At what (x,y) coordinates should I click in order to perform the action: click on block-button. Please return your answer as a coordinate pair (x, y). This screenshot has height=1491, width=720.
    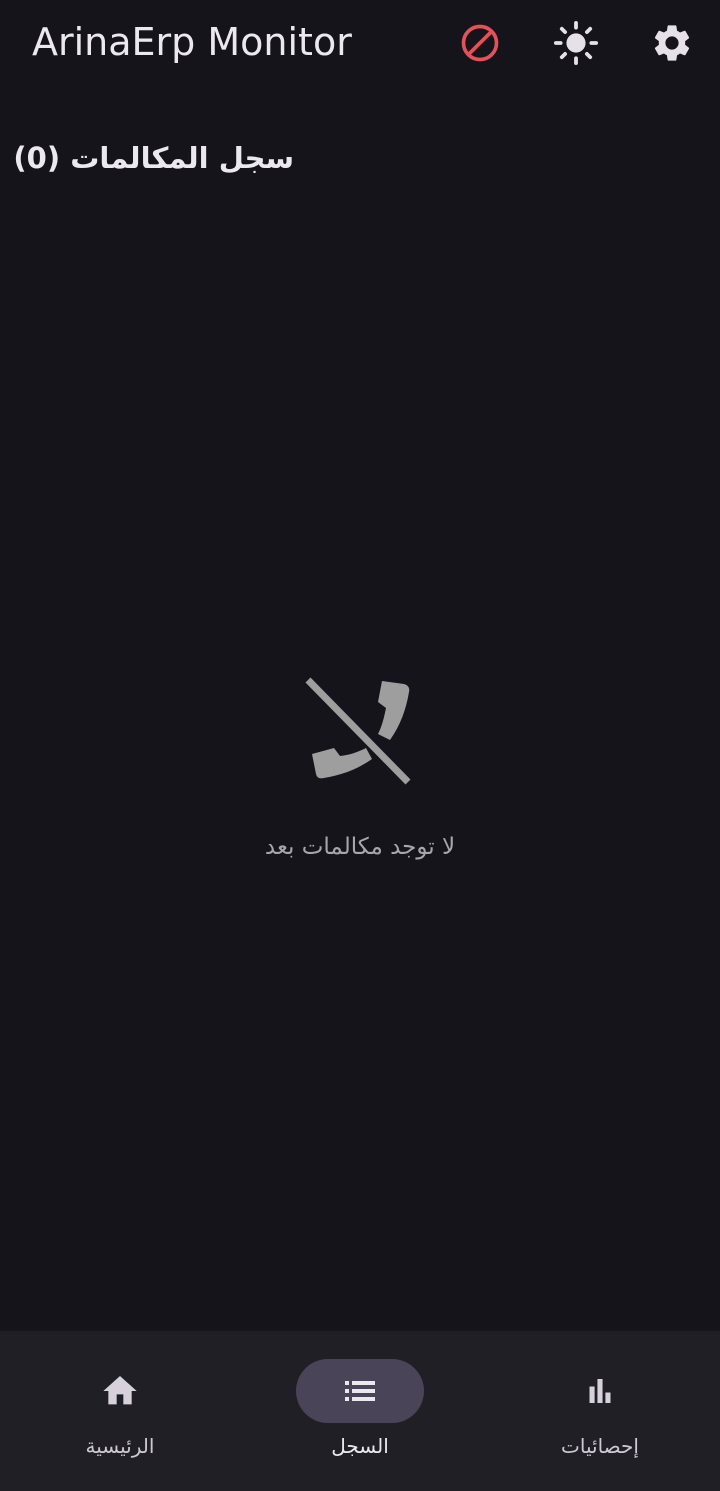
    Looking at the image, I should click on (480, 43).